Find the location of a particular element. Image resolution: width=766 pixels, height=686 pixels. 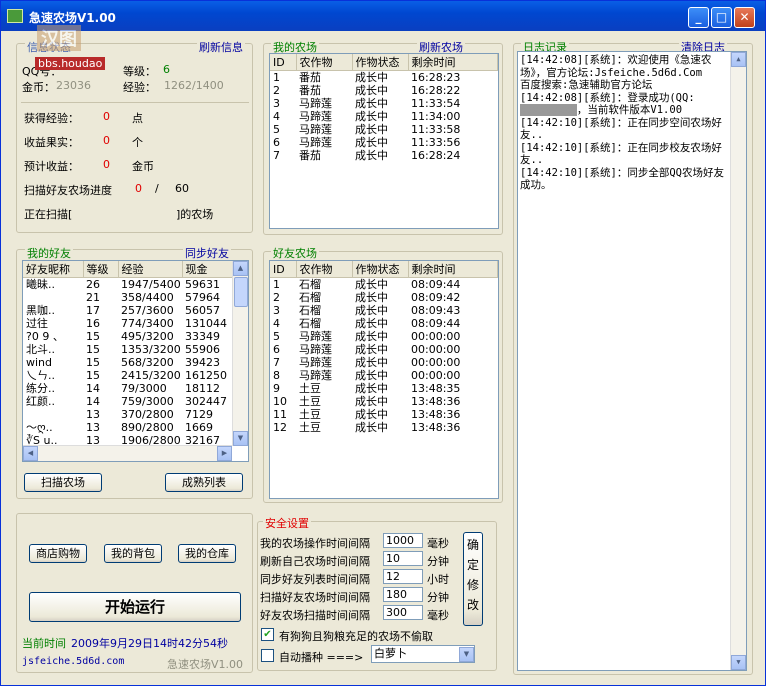

table-row: 10 土豆 成长中 13:48:36 is located at coordinates (384, 401).